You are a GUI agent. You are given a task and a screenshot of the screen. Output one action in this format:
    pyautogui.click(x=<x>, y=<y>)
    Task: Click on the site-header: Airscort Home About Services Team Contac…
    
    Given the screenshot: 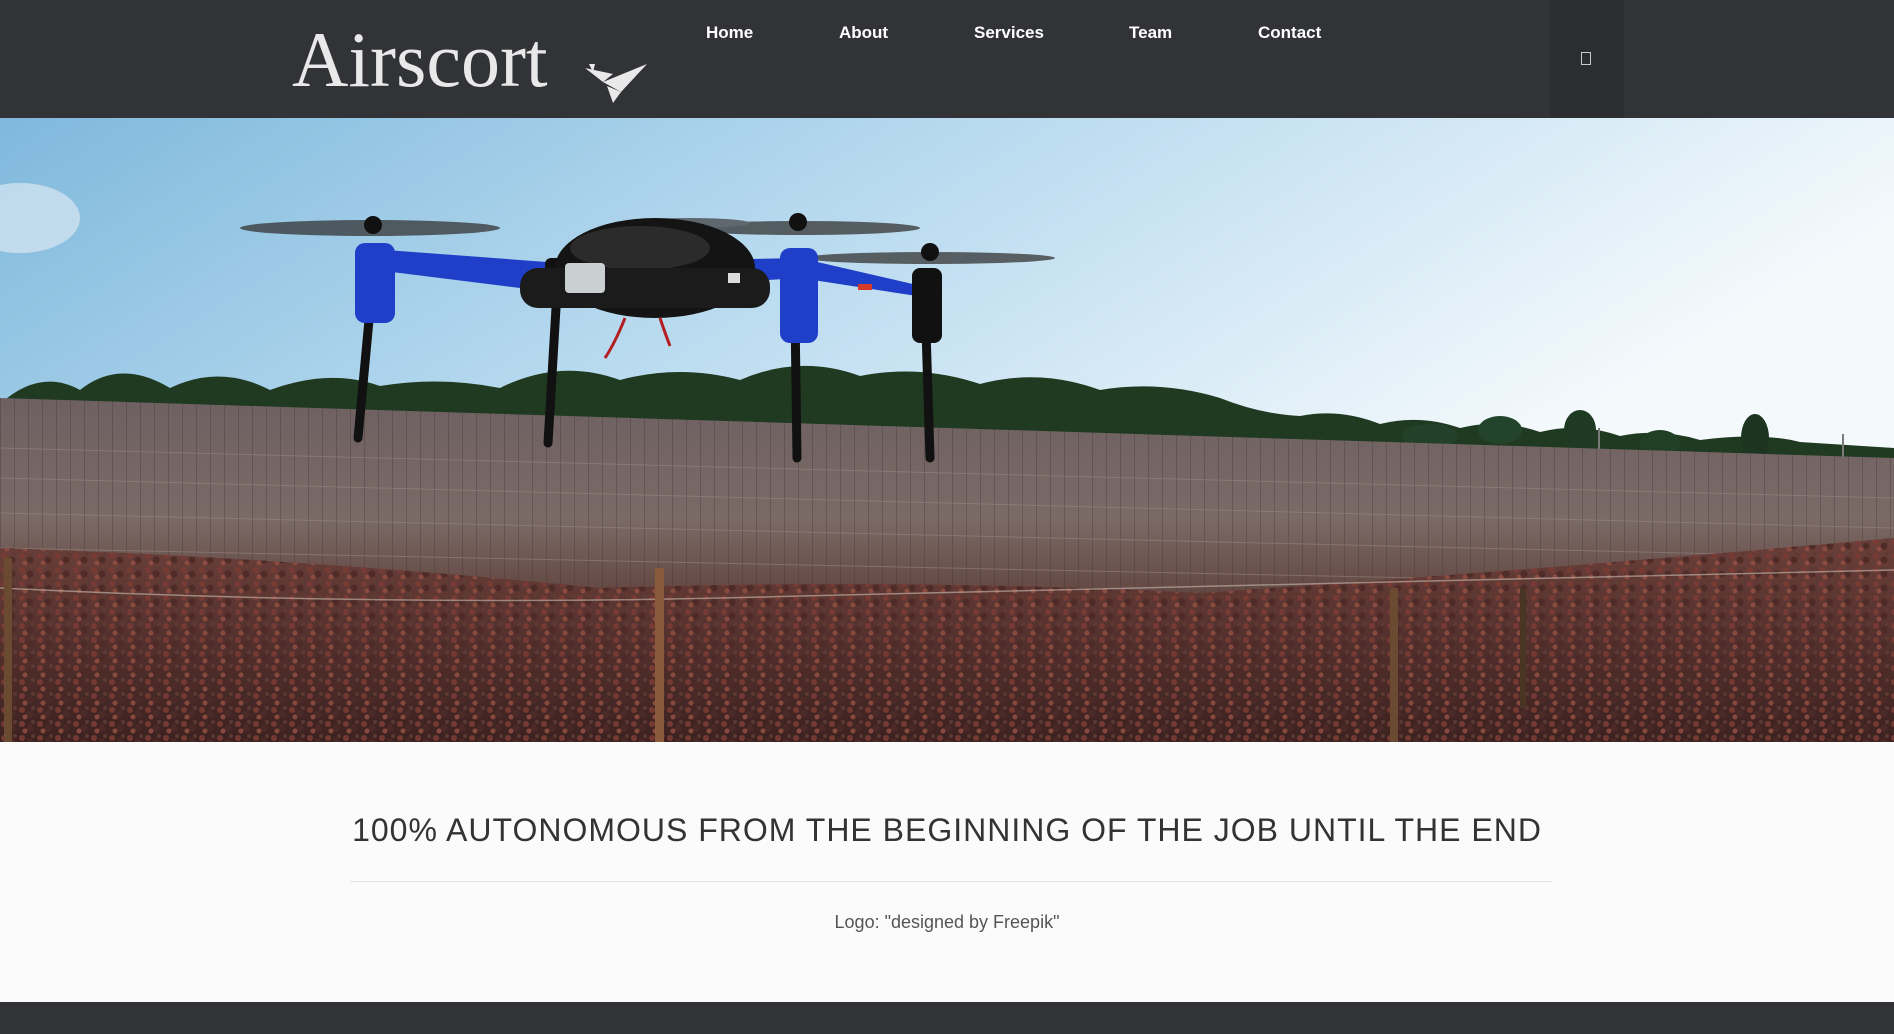 What is the action you would take?
    pyautogui.click(x=947, y=59)
    